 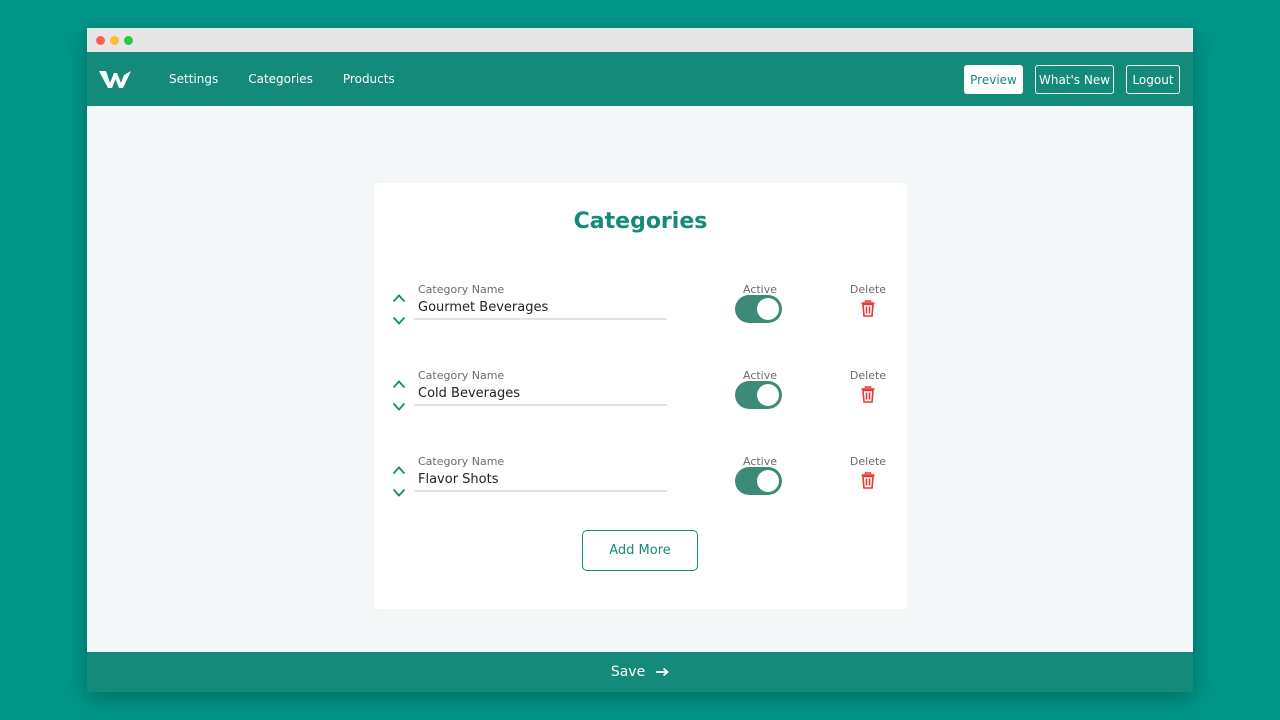 I want to click on page-title: Categories, so click(x=640, y=221).